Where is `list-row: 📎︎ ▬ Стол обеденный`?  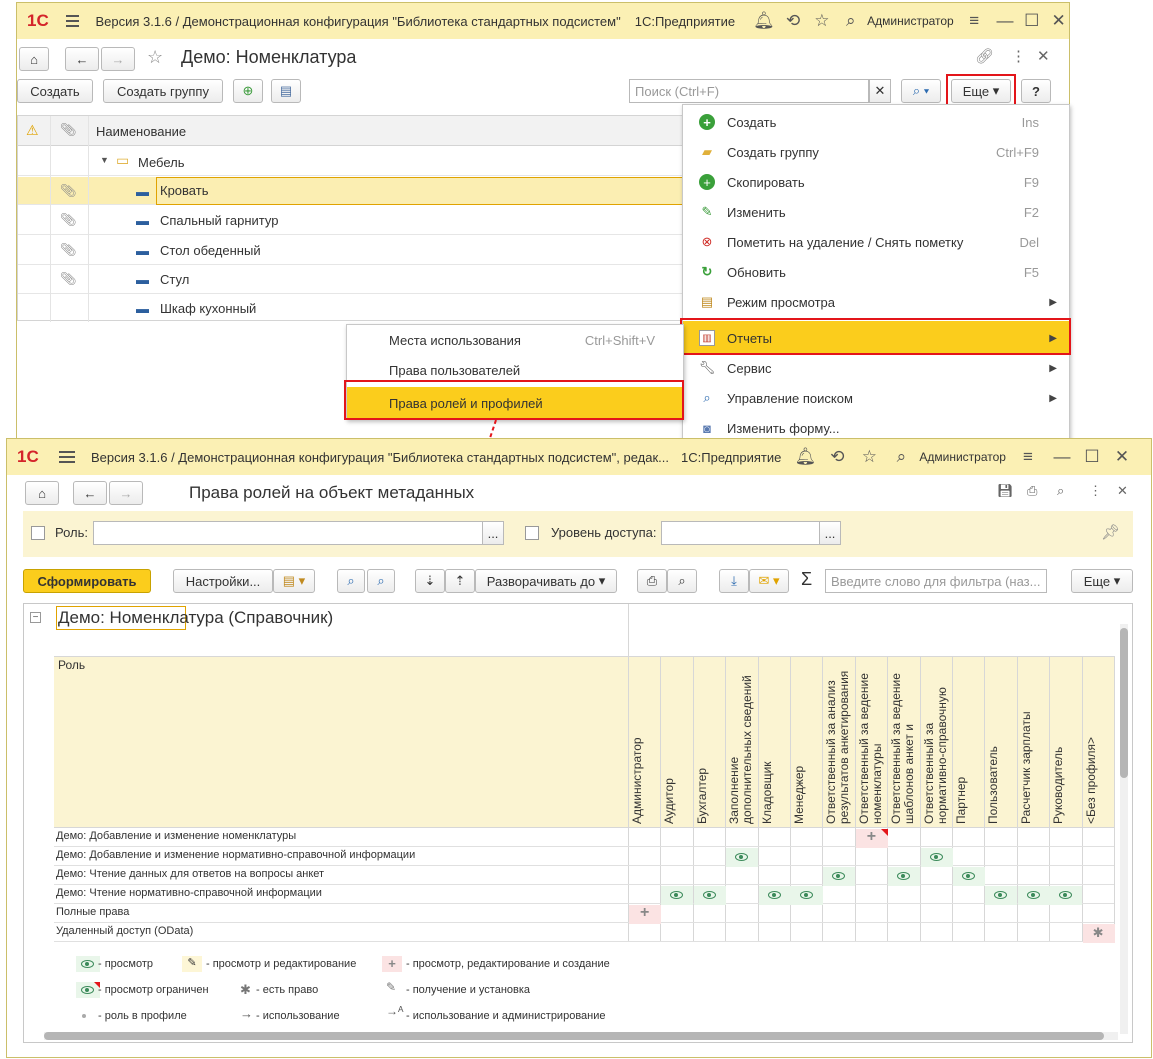
list-row: 📎︎ ▬ Стол обеденный is located at coordinates (353, 250).